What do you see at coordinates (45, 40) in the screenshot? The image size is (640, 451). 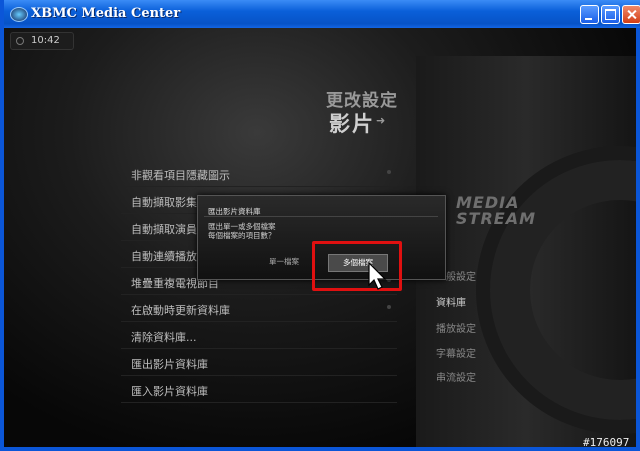 I see `clock-time: 10:42` at bounding box center [45, 40].